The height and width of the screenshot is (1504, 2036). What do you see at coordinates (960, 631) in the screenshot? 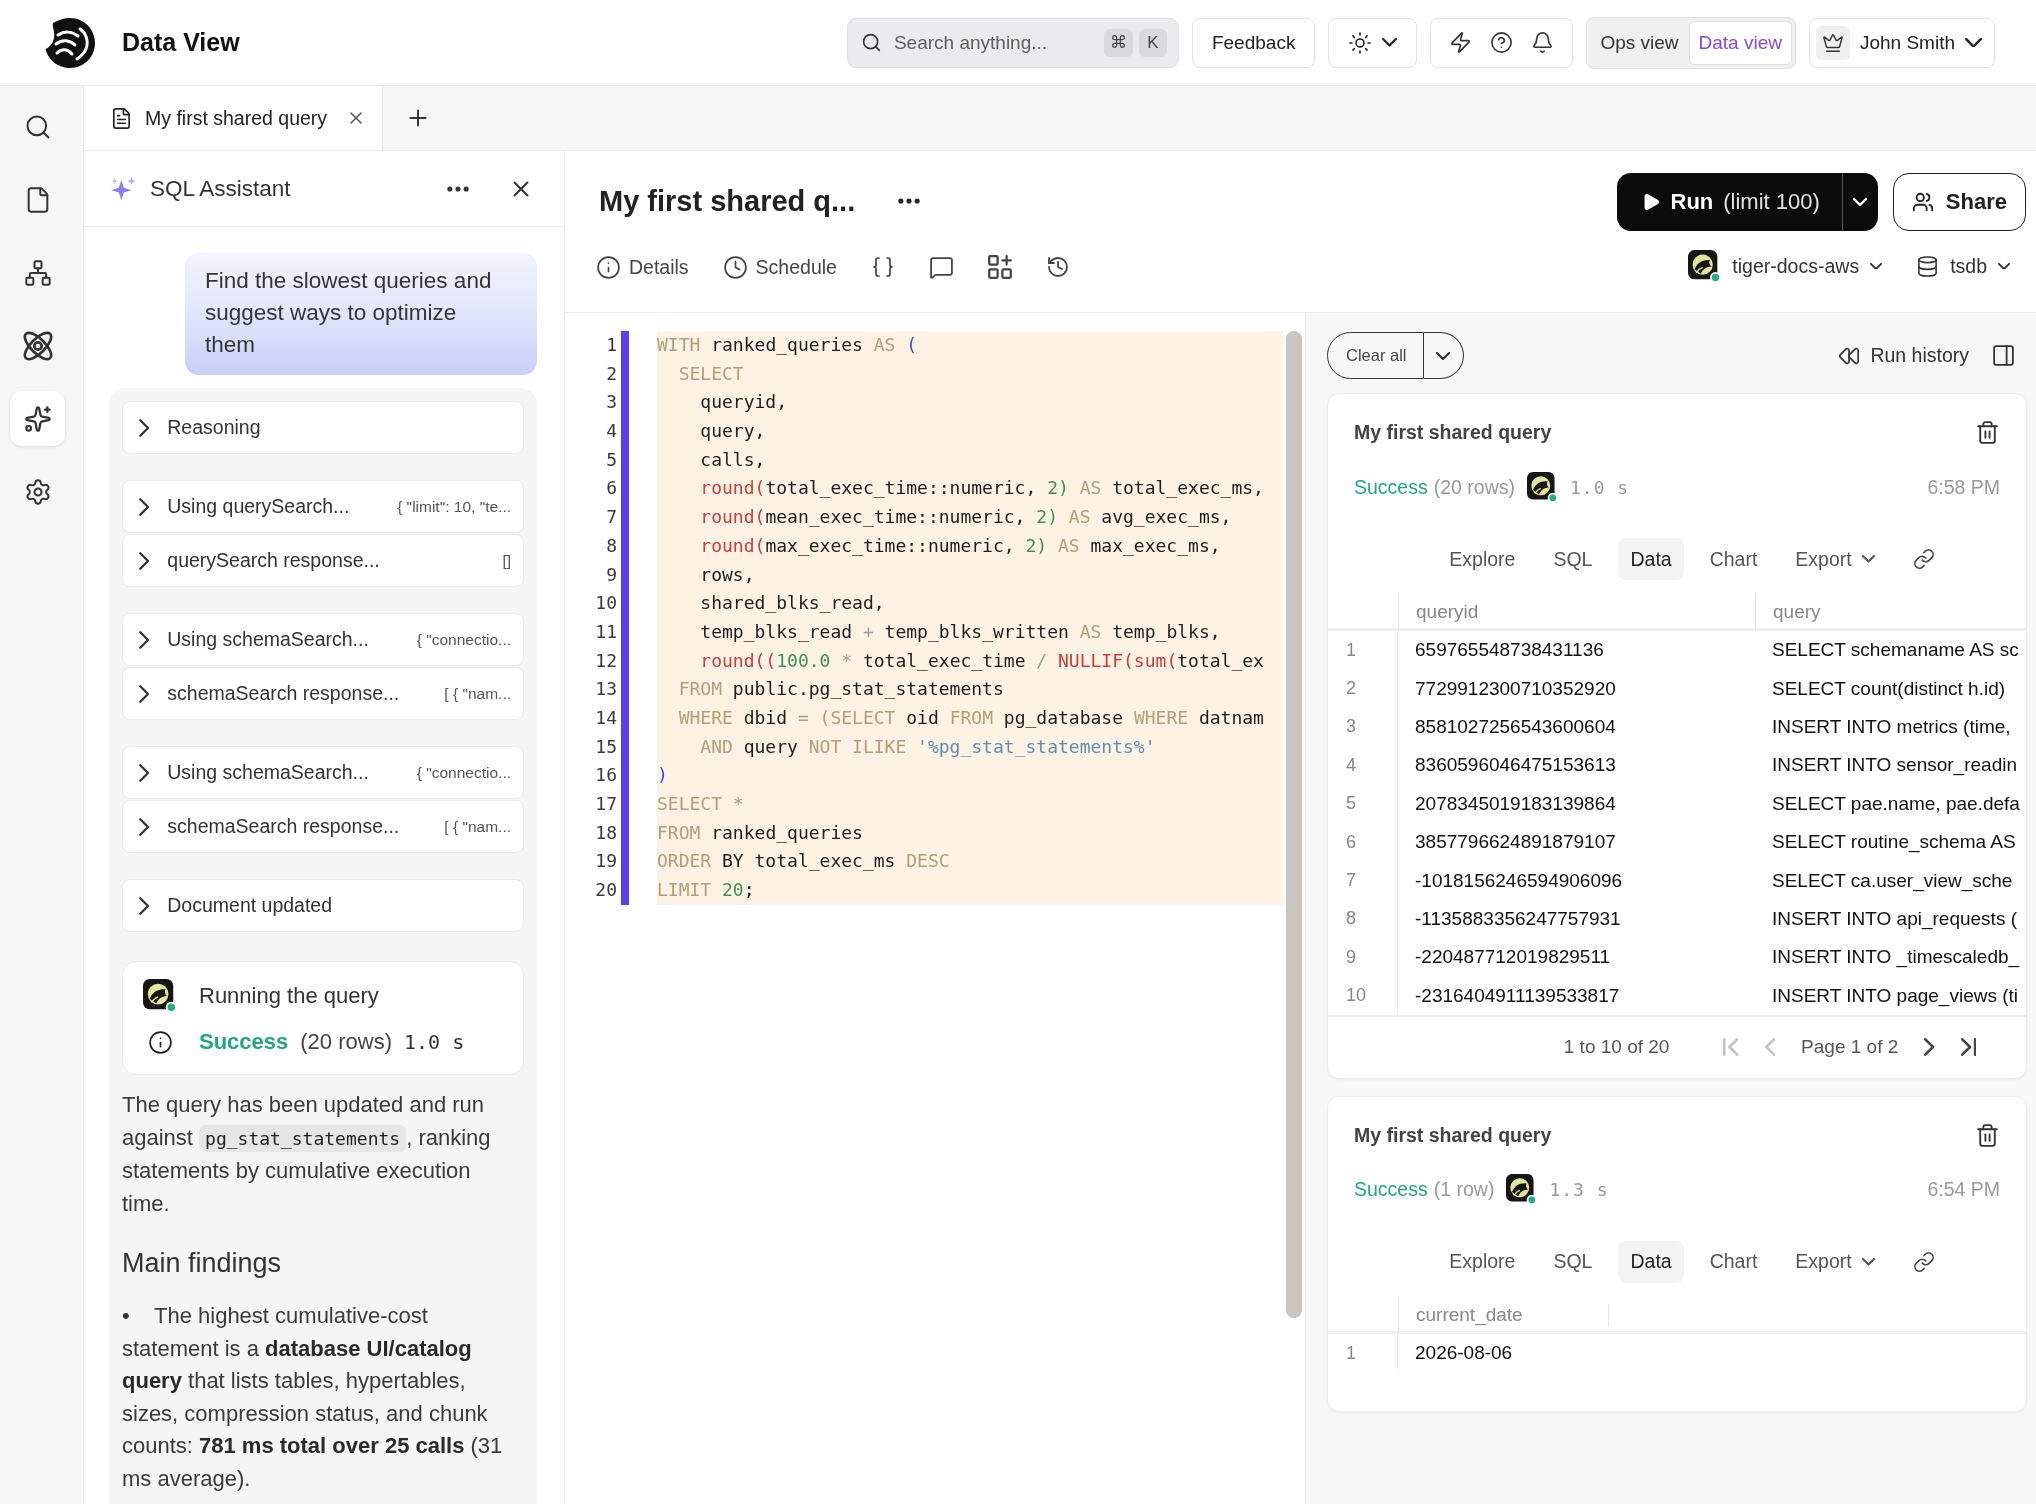
I see `code-line: temp_blks_read + temp_blks_written AS temp_blks,` at bounding box center [960, 631].